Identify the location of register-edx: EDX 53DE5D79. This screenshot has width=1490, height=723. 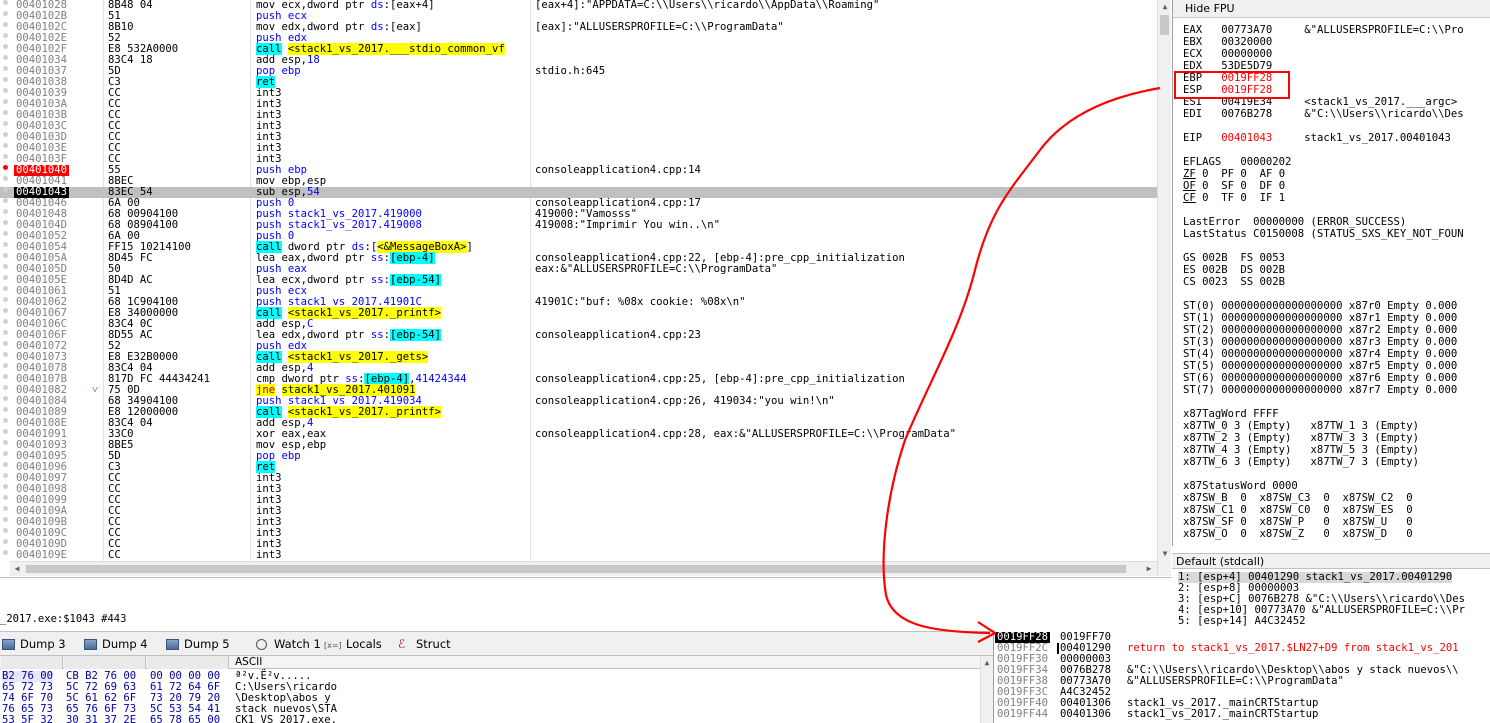
(1227, 66).